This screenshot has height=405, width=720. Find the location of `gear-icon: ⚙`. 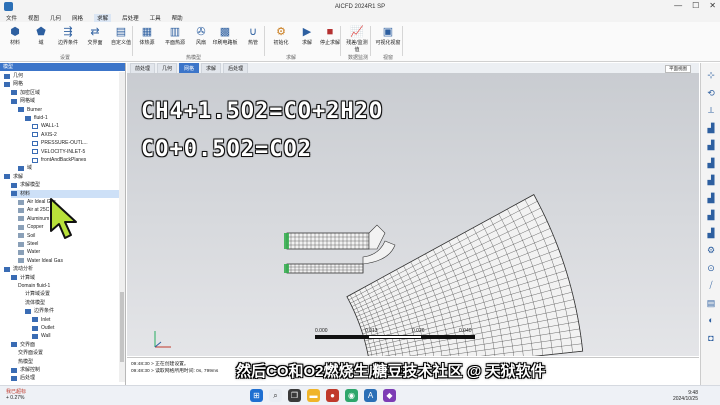

gear-icon: ⚙ is located at coordinates (711, 250).